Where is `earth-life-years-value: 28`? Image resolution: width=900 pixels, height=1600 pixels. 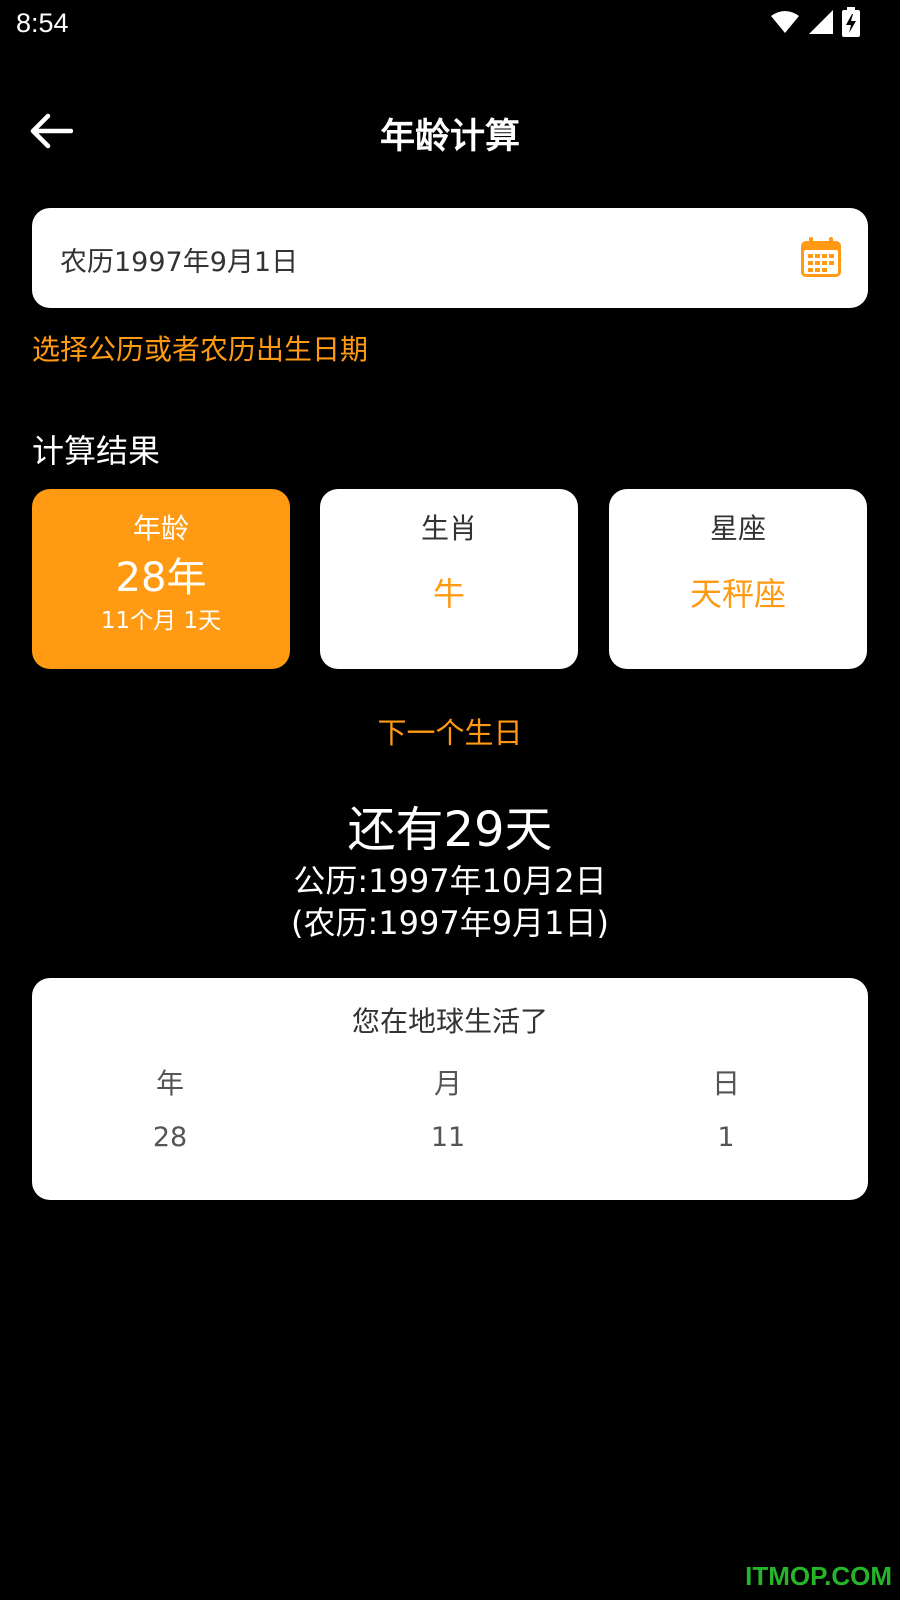
earth-life-years-value: 28 is located at coordinates (170, 1137).